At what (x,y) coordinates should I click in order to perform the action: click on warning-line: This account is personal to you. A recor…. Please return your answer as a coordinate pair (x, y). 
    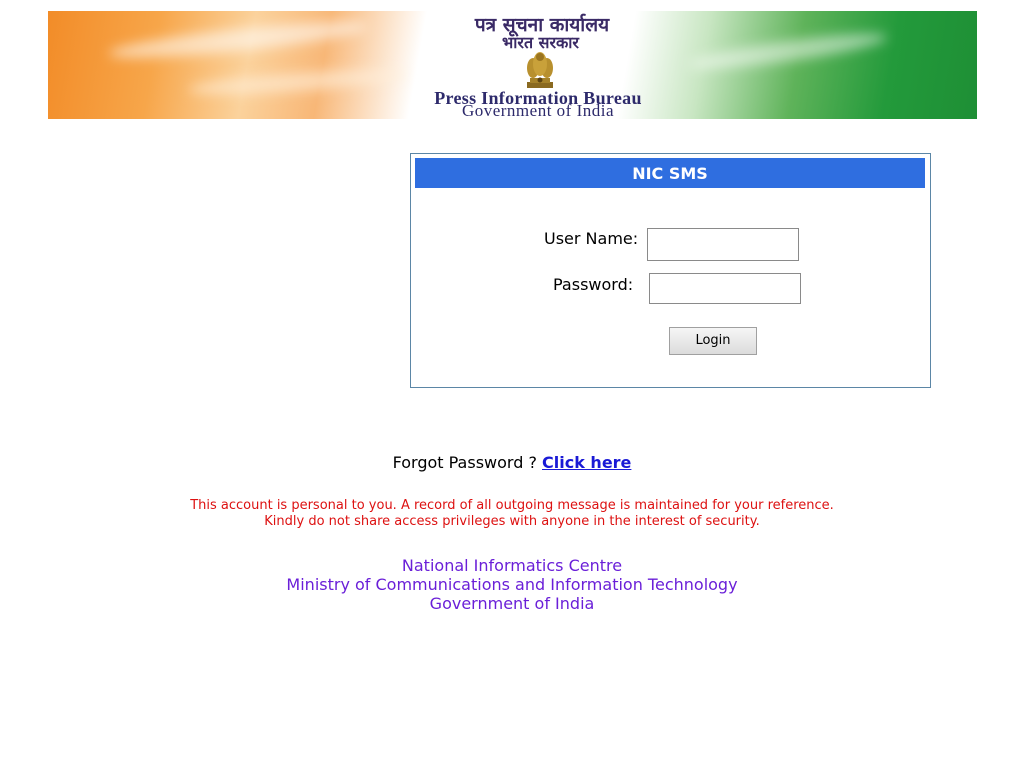
    Looking at the image, I should click on (512, 505).